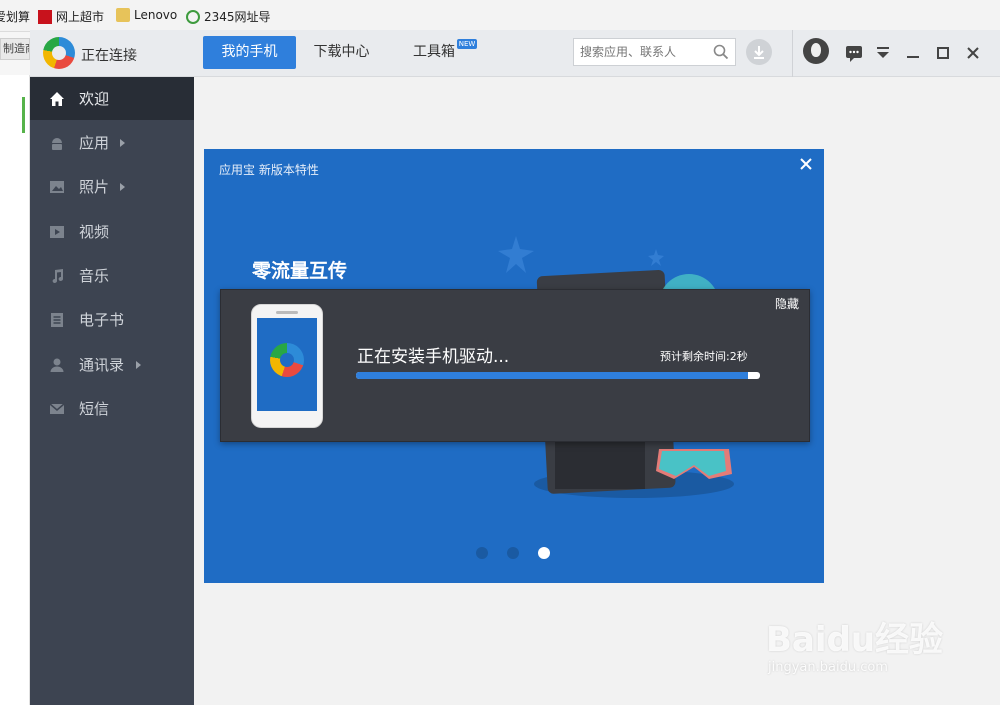  I want to click on sidebar-item-videos: 视频, so click(112, 231).